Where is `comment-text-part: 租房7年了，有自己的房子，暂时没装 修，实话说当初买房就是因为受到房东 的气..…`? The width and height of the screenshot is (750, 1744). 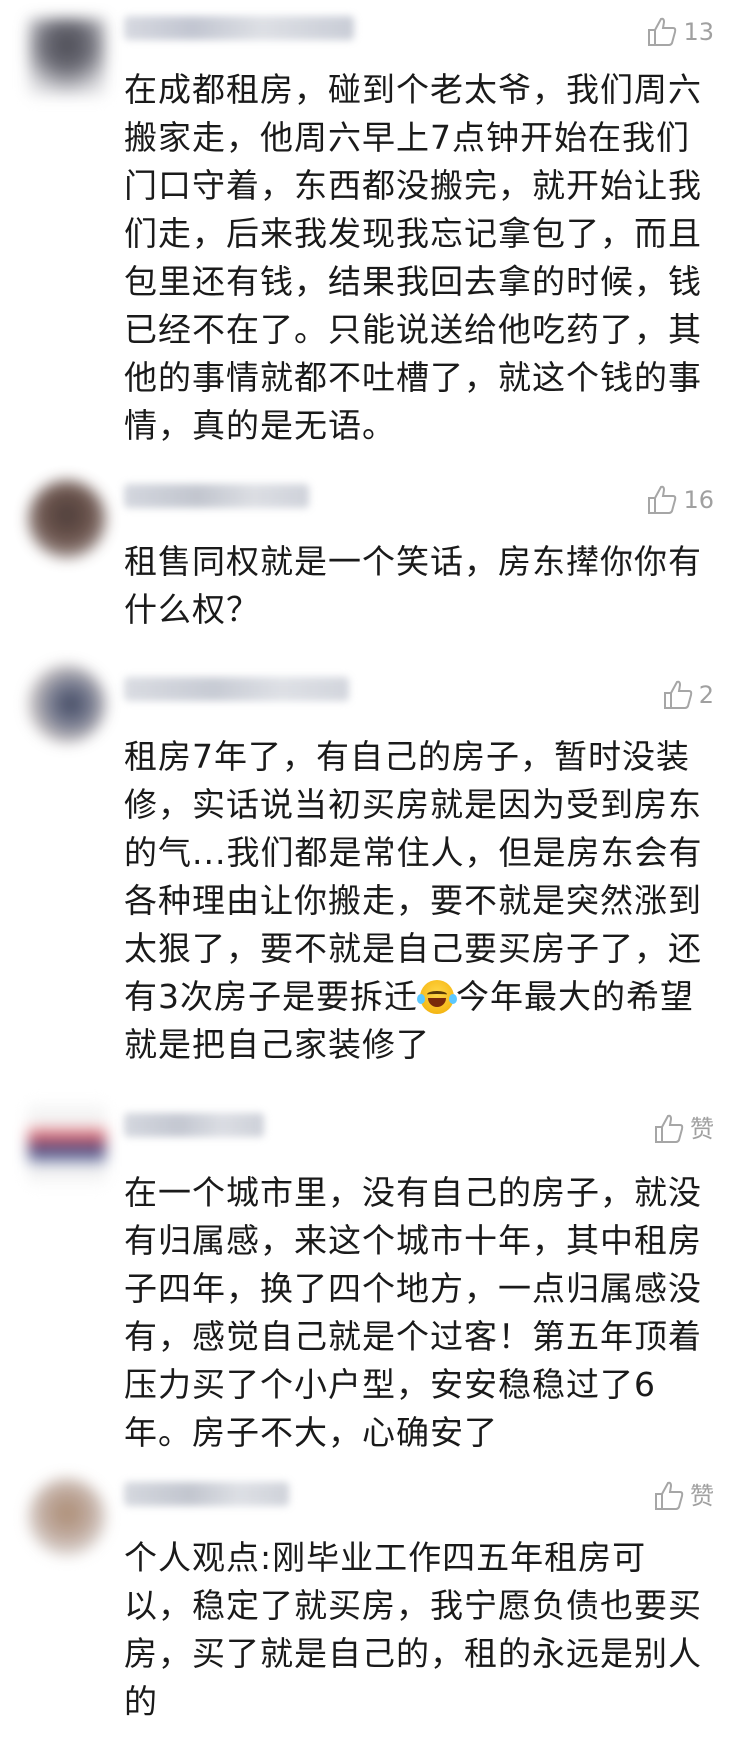
comment-text-part: 租房7年了，有自己的房子，暂时没装 修，实话说当初买房就是因为受到房东 的气..… is located at coordinates (413, 876).